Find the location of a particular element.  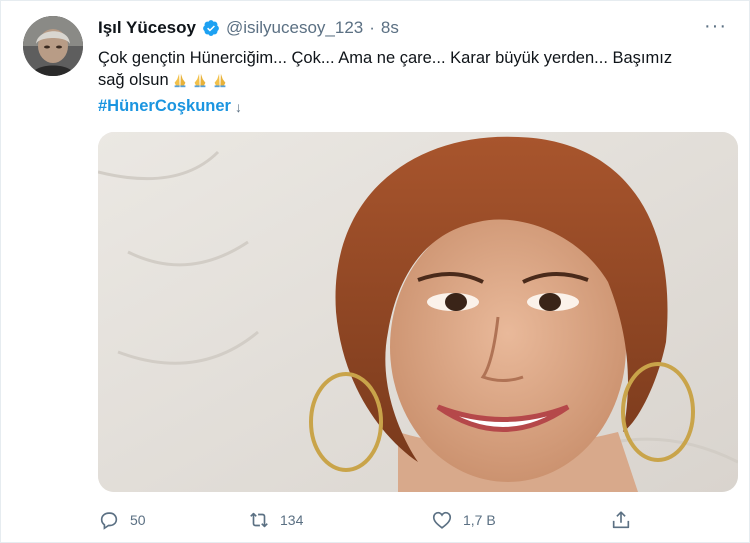

retweet-count: 134 is located at coordinates (292, 520).